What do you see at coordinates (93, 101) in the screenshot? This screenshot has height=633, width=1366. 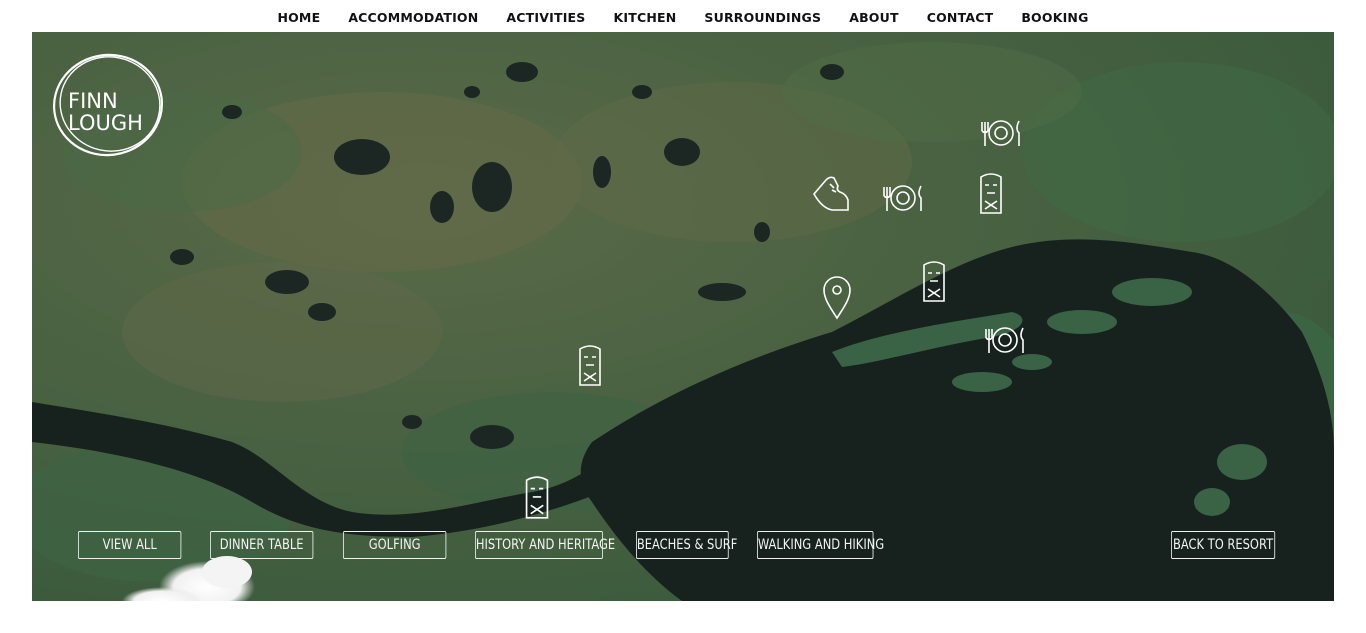 I see `logo-line-1: FINN` at bounding box center [93, 101].